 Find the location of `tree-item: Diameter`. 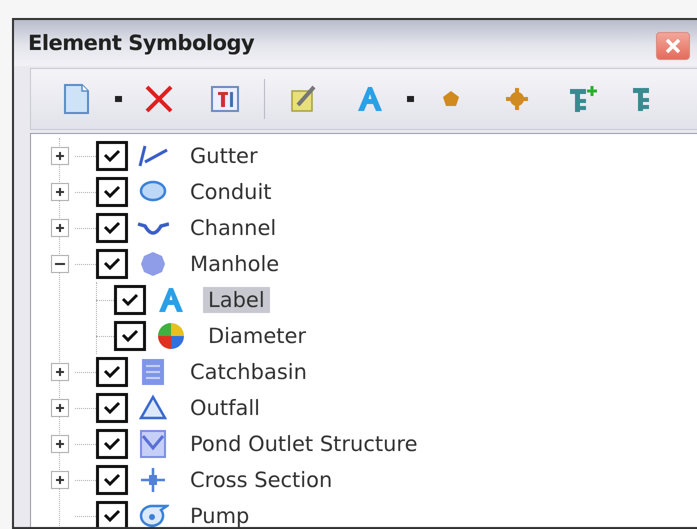

tree-item: Diameter is located at coordinates (257, 336).